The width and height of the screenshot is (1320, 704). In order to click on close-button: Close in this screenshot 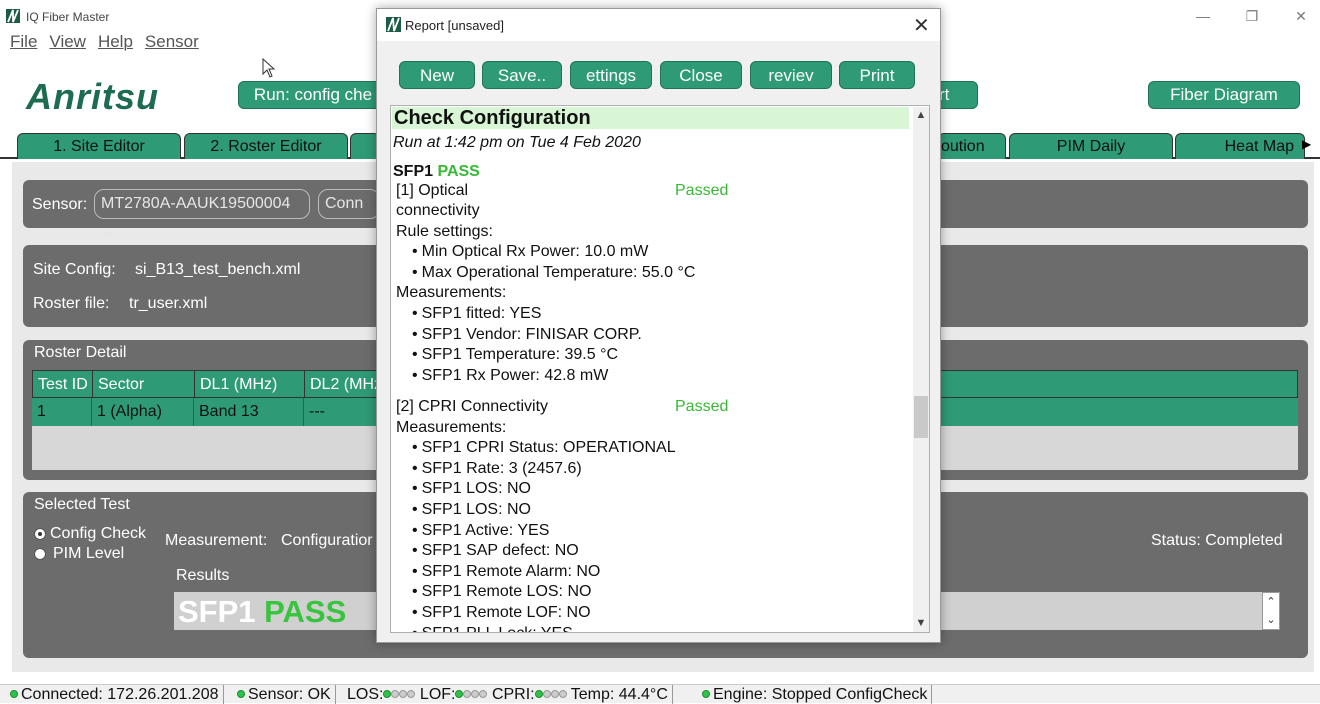, I will do `click(701, 75)`.